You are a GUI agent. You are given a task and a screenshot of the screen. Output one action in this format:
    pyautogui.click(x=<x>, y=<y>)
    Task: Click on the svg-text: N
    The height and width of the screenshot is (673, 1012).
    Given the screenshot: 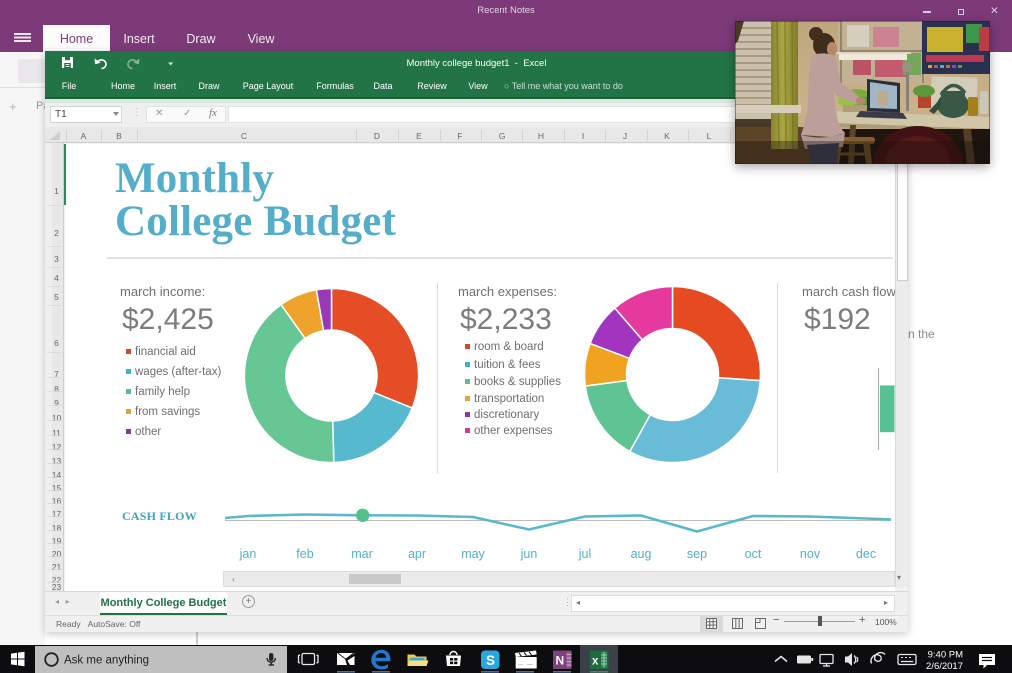 What is the action you would take?
    pyautogui.click(x=560, y=661)
    